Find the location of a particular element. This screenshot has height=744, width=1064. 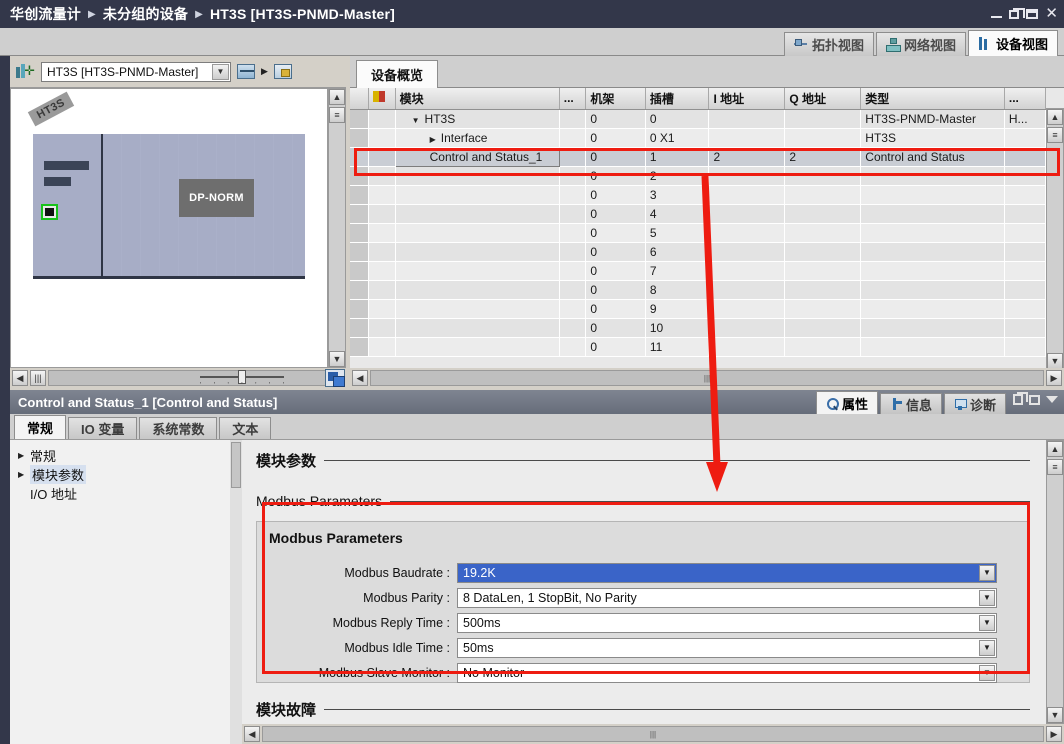

table-scroll-up-icon: ▲ is located at coordinates (1055, 117).